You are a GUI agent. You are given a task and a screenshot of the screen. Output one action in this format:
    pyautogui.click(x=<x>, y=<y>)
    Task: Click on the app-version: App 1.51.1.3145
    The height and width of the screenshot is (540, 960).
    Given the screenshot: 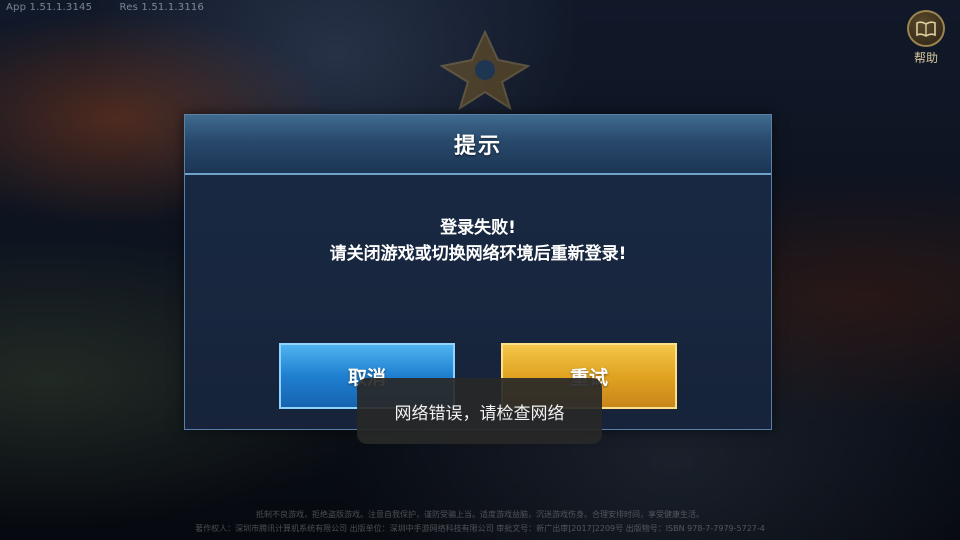 What is the action you would take?
    pyautogui.click(x=49, y=7)
    